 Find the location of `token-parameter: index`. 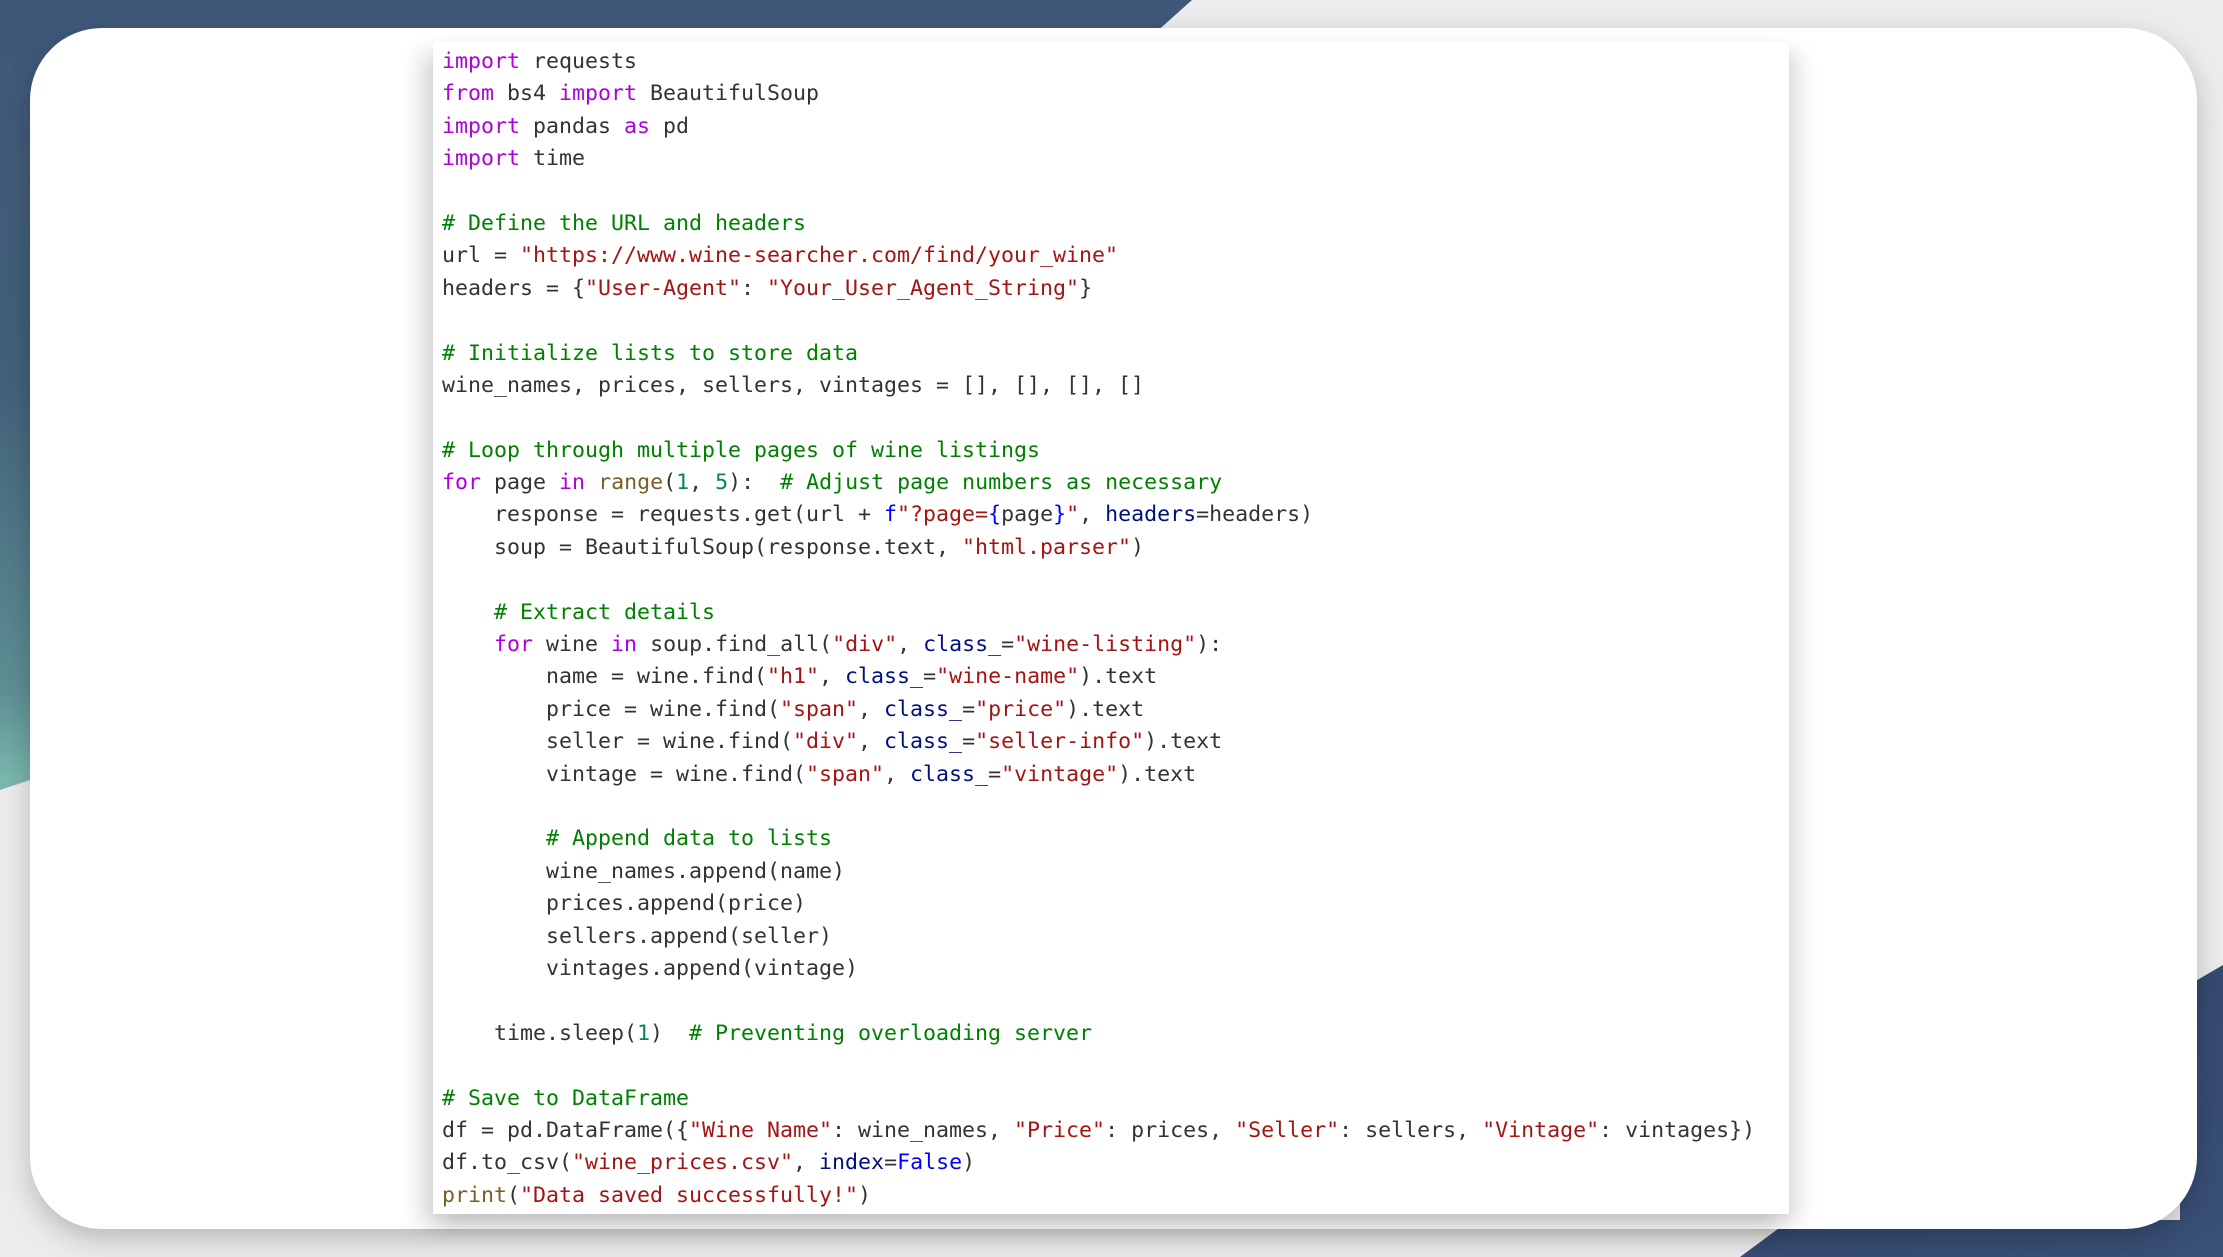

token-parameter: index is located at coordinates (852, 1163).